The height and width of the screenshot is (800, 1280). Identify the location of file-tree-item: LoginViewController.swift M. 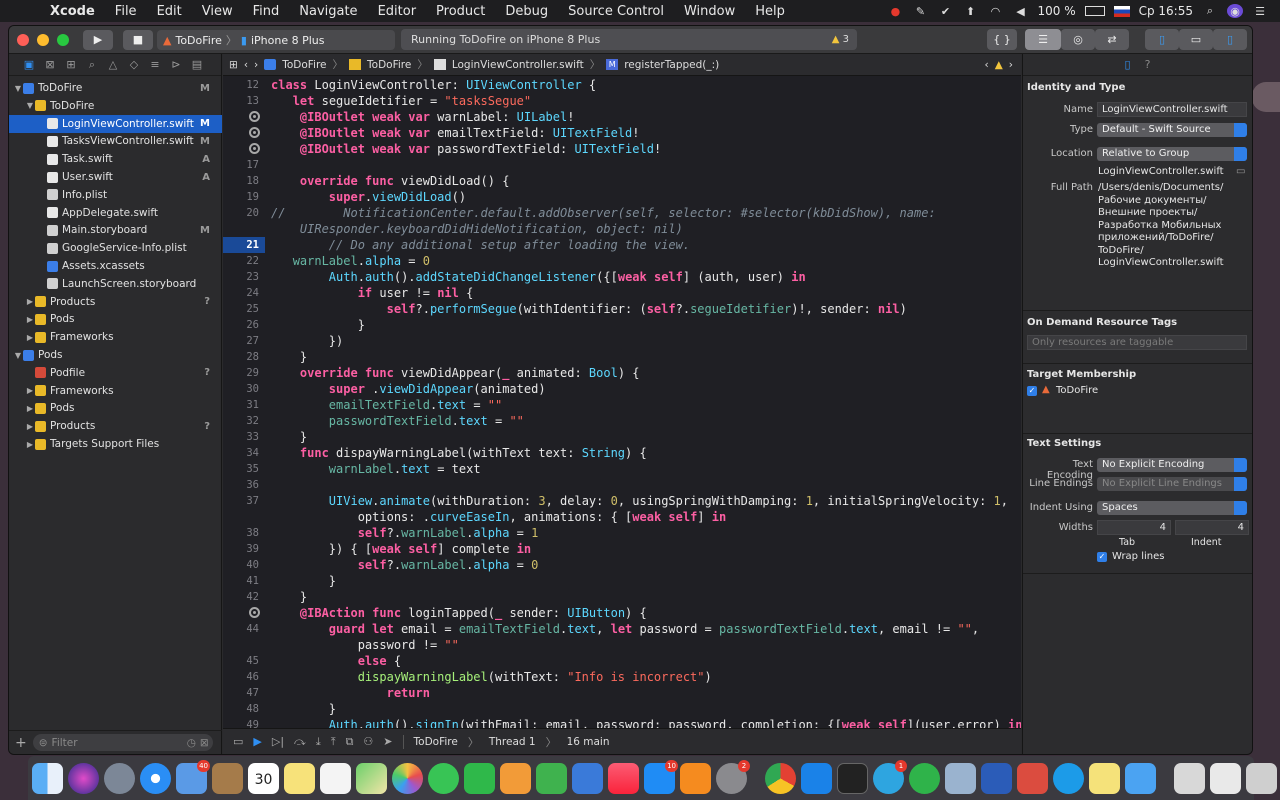
(115, 123).